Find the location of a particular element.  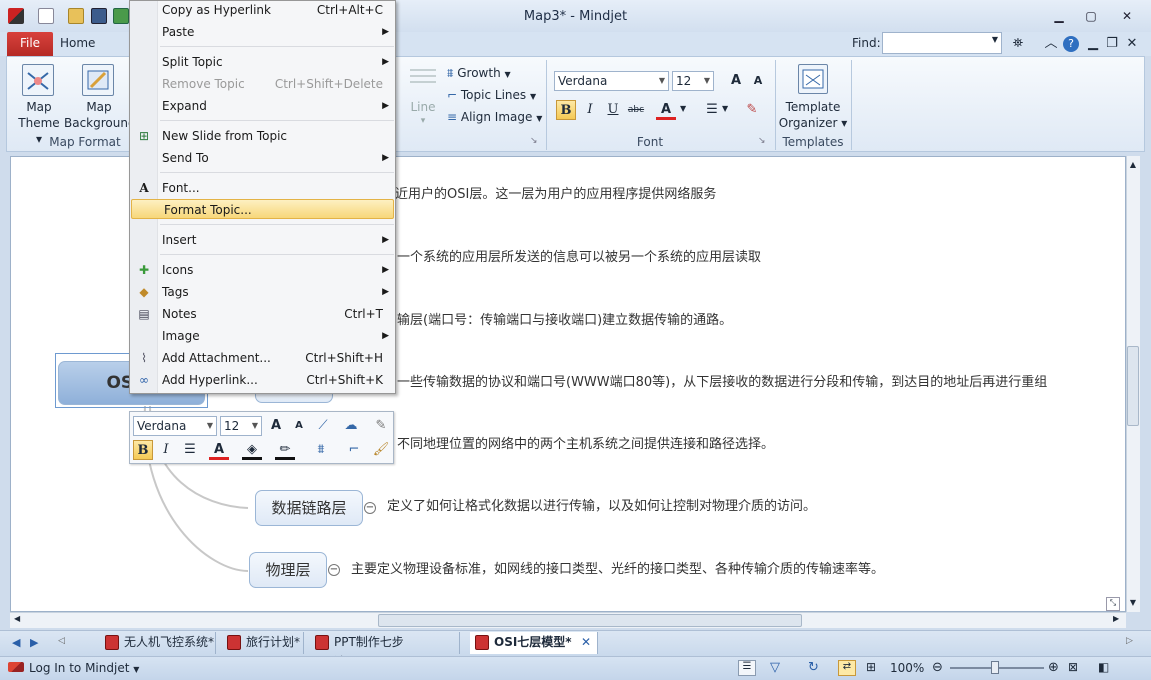

scroll-left-icon: ◀ is located at coordinates (17, 618).